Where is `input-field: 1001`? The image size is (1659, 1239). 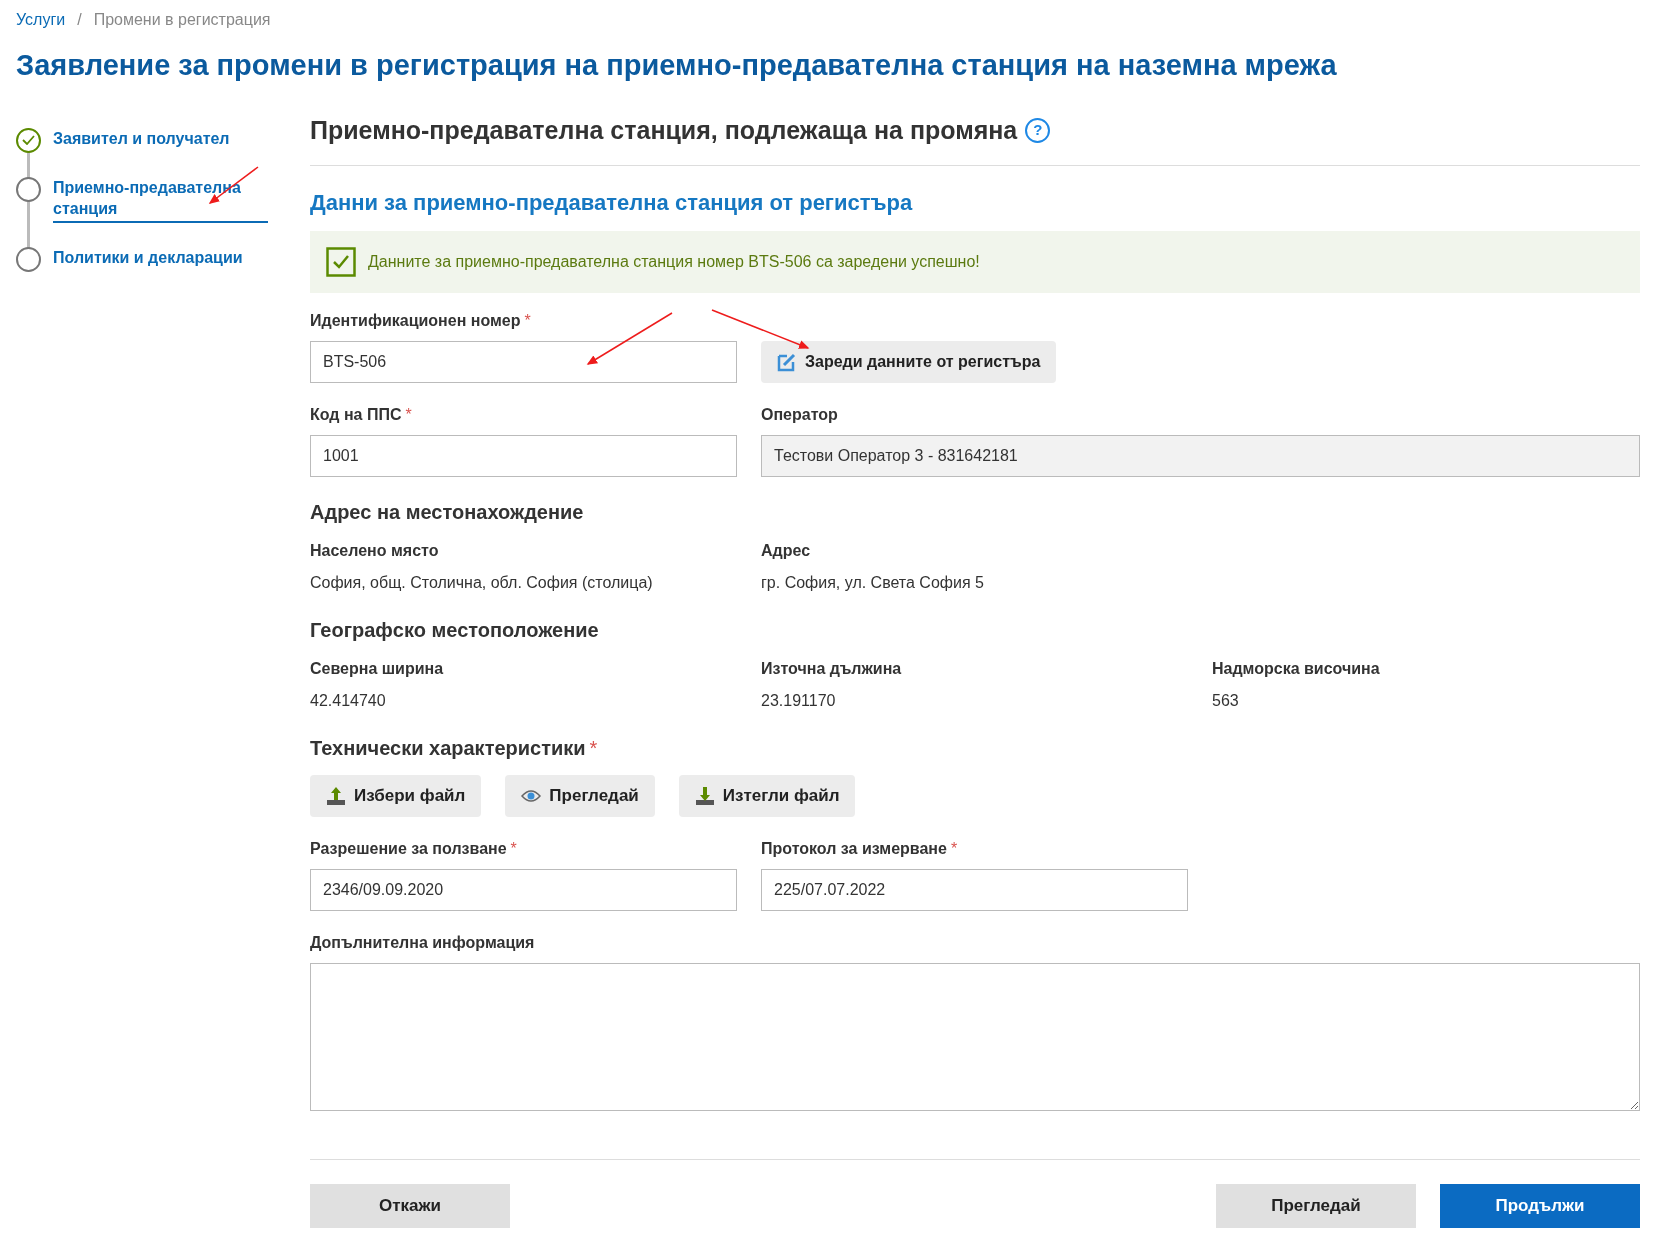
input-field: 1001 is located at coordinates (523, 456).